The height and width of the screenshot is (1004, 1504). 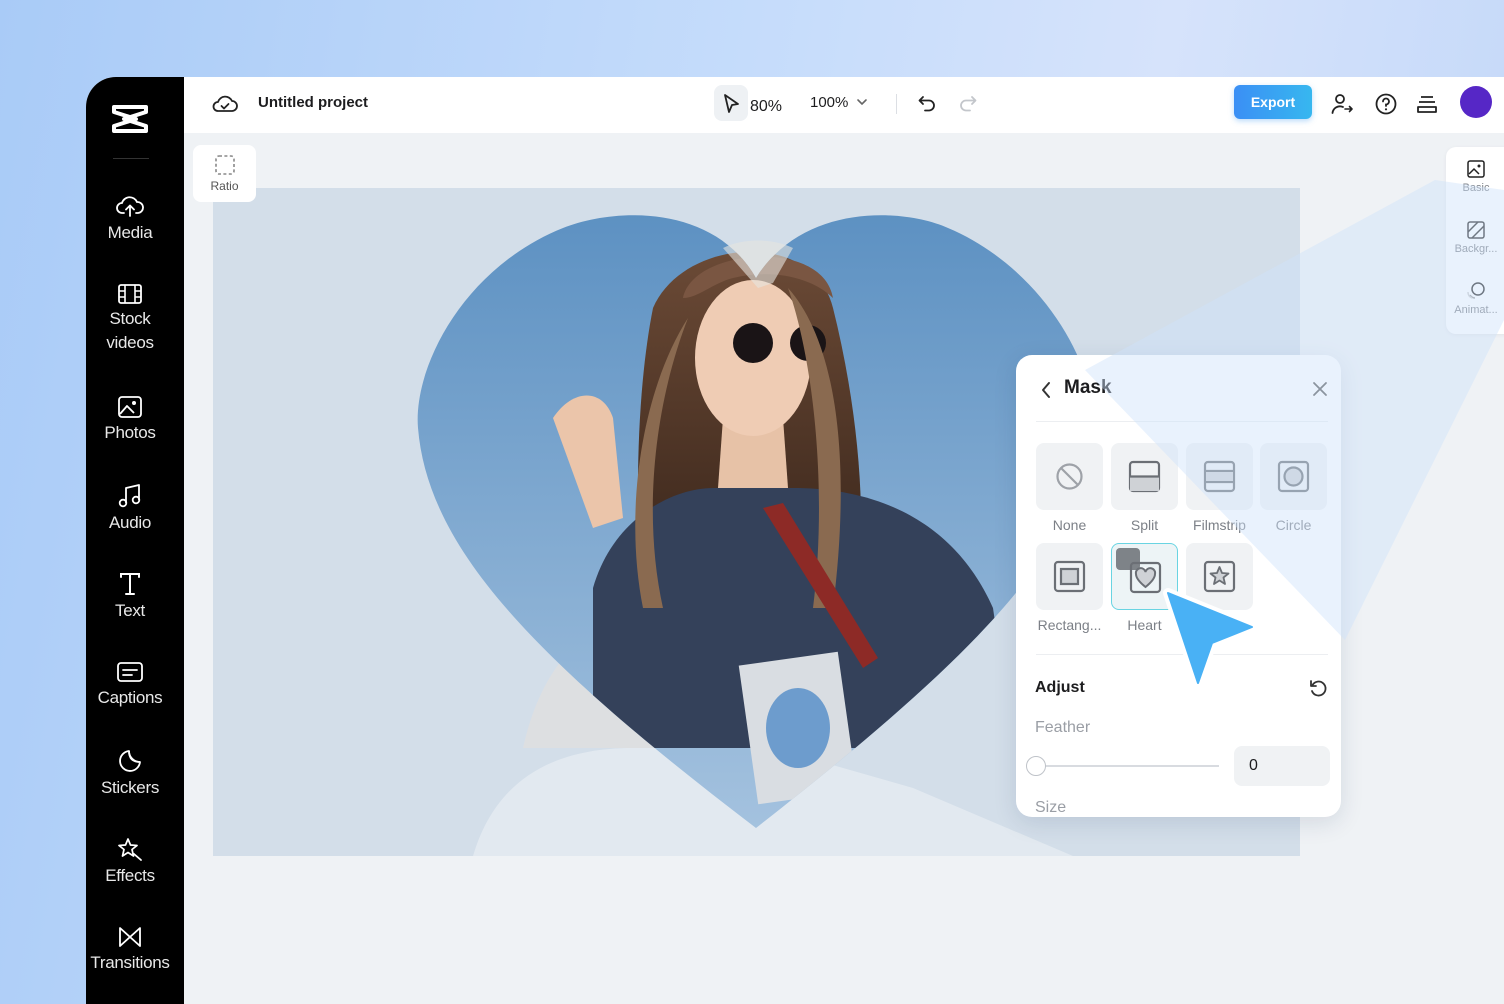 What do you see at coordinates (896, 104) in the screenshot?
I see `toolbar-divider` at bounding box center [896, 104].